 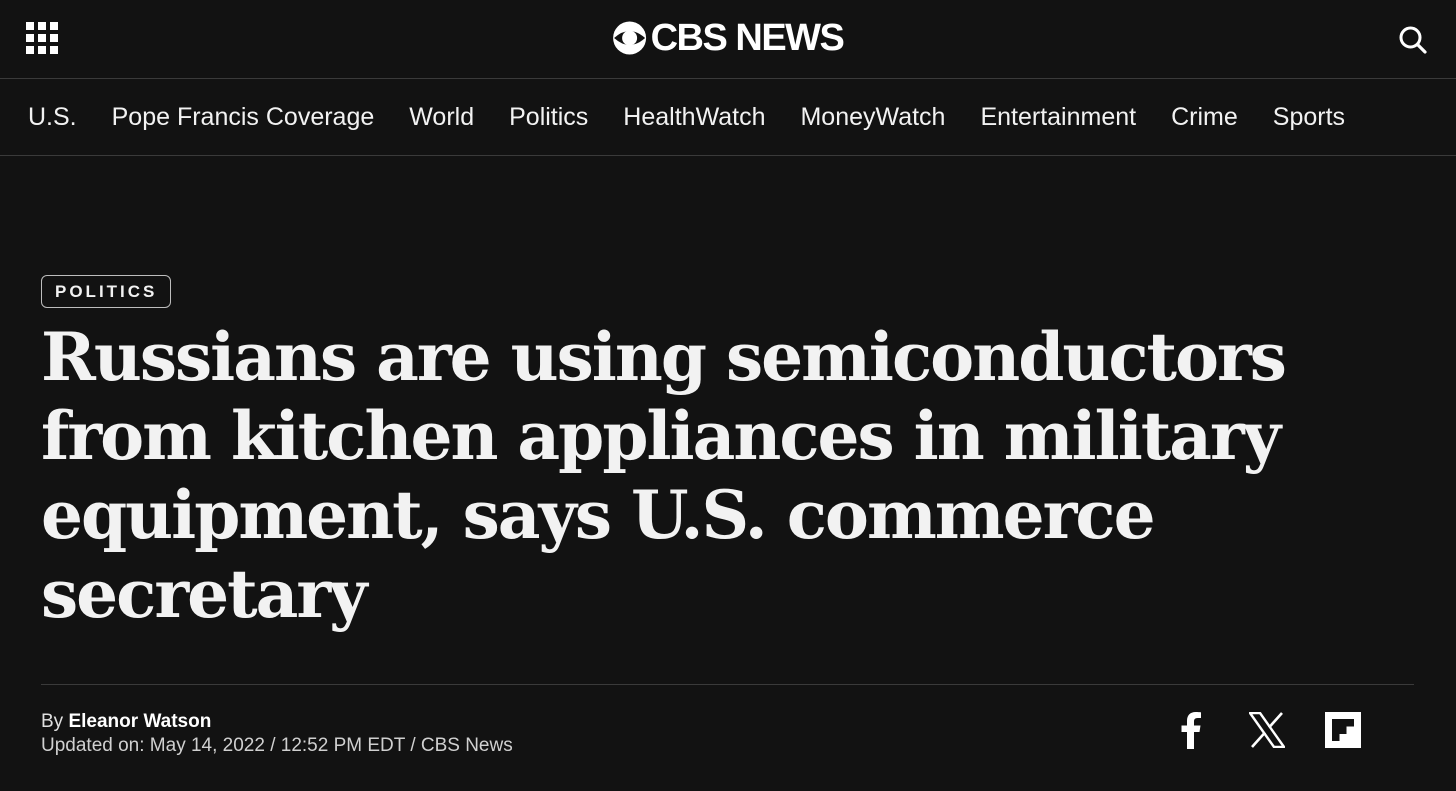 I want to click on flipboard-icon, so click(x=1343, y=730).